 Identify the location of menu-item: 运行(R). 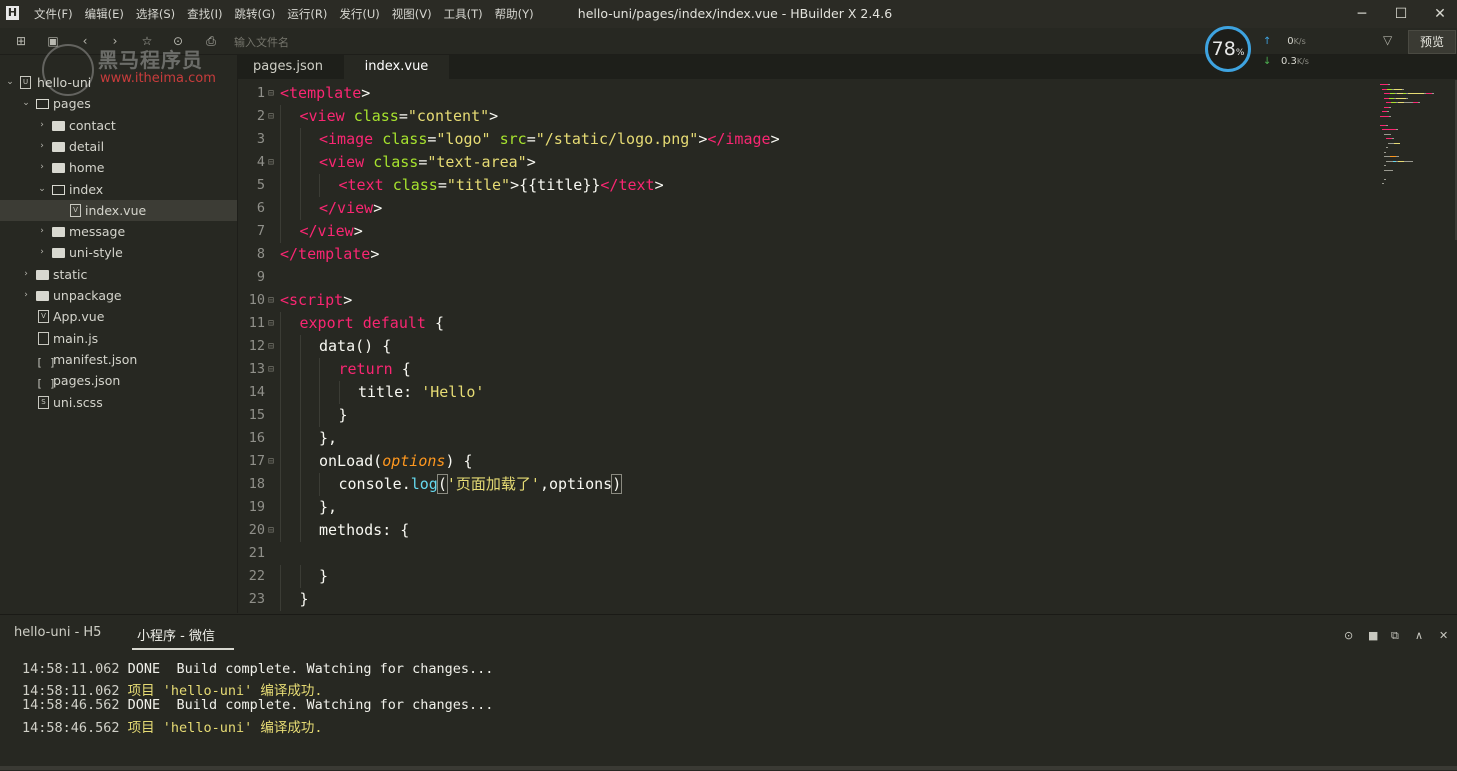
(307, 14).